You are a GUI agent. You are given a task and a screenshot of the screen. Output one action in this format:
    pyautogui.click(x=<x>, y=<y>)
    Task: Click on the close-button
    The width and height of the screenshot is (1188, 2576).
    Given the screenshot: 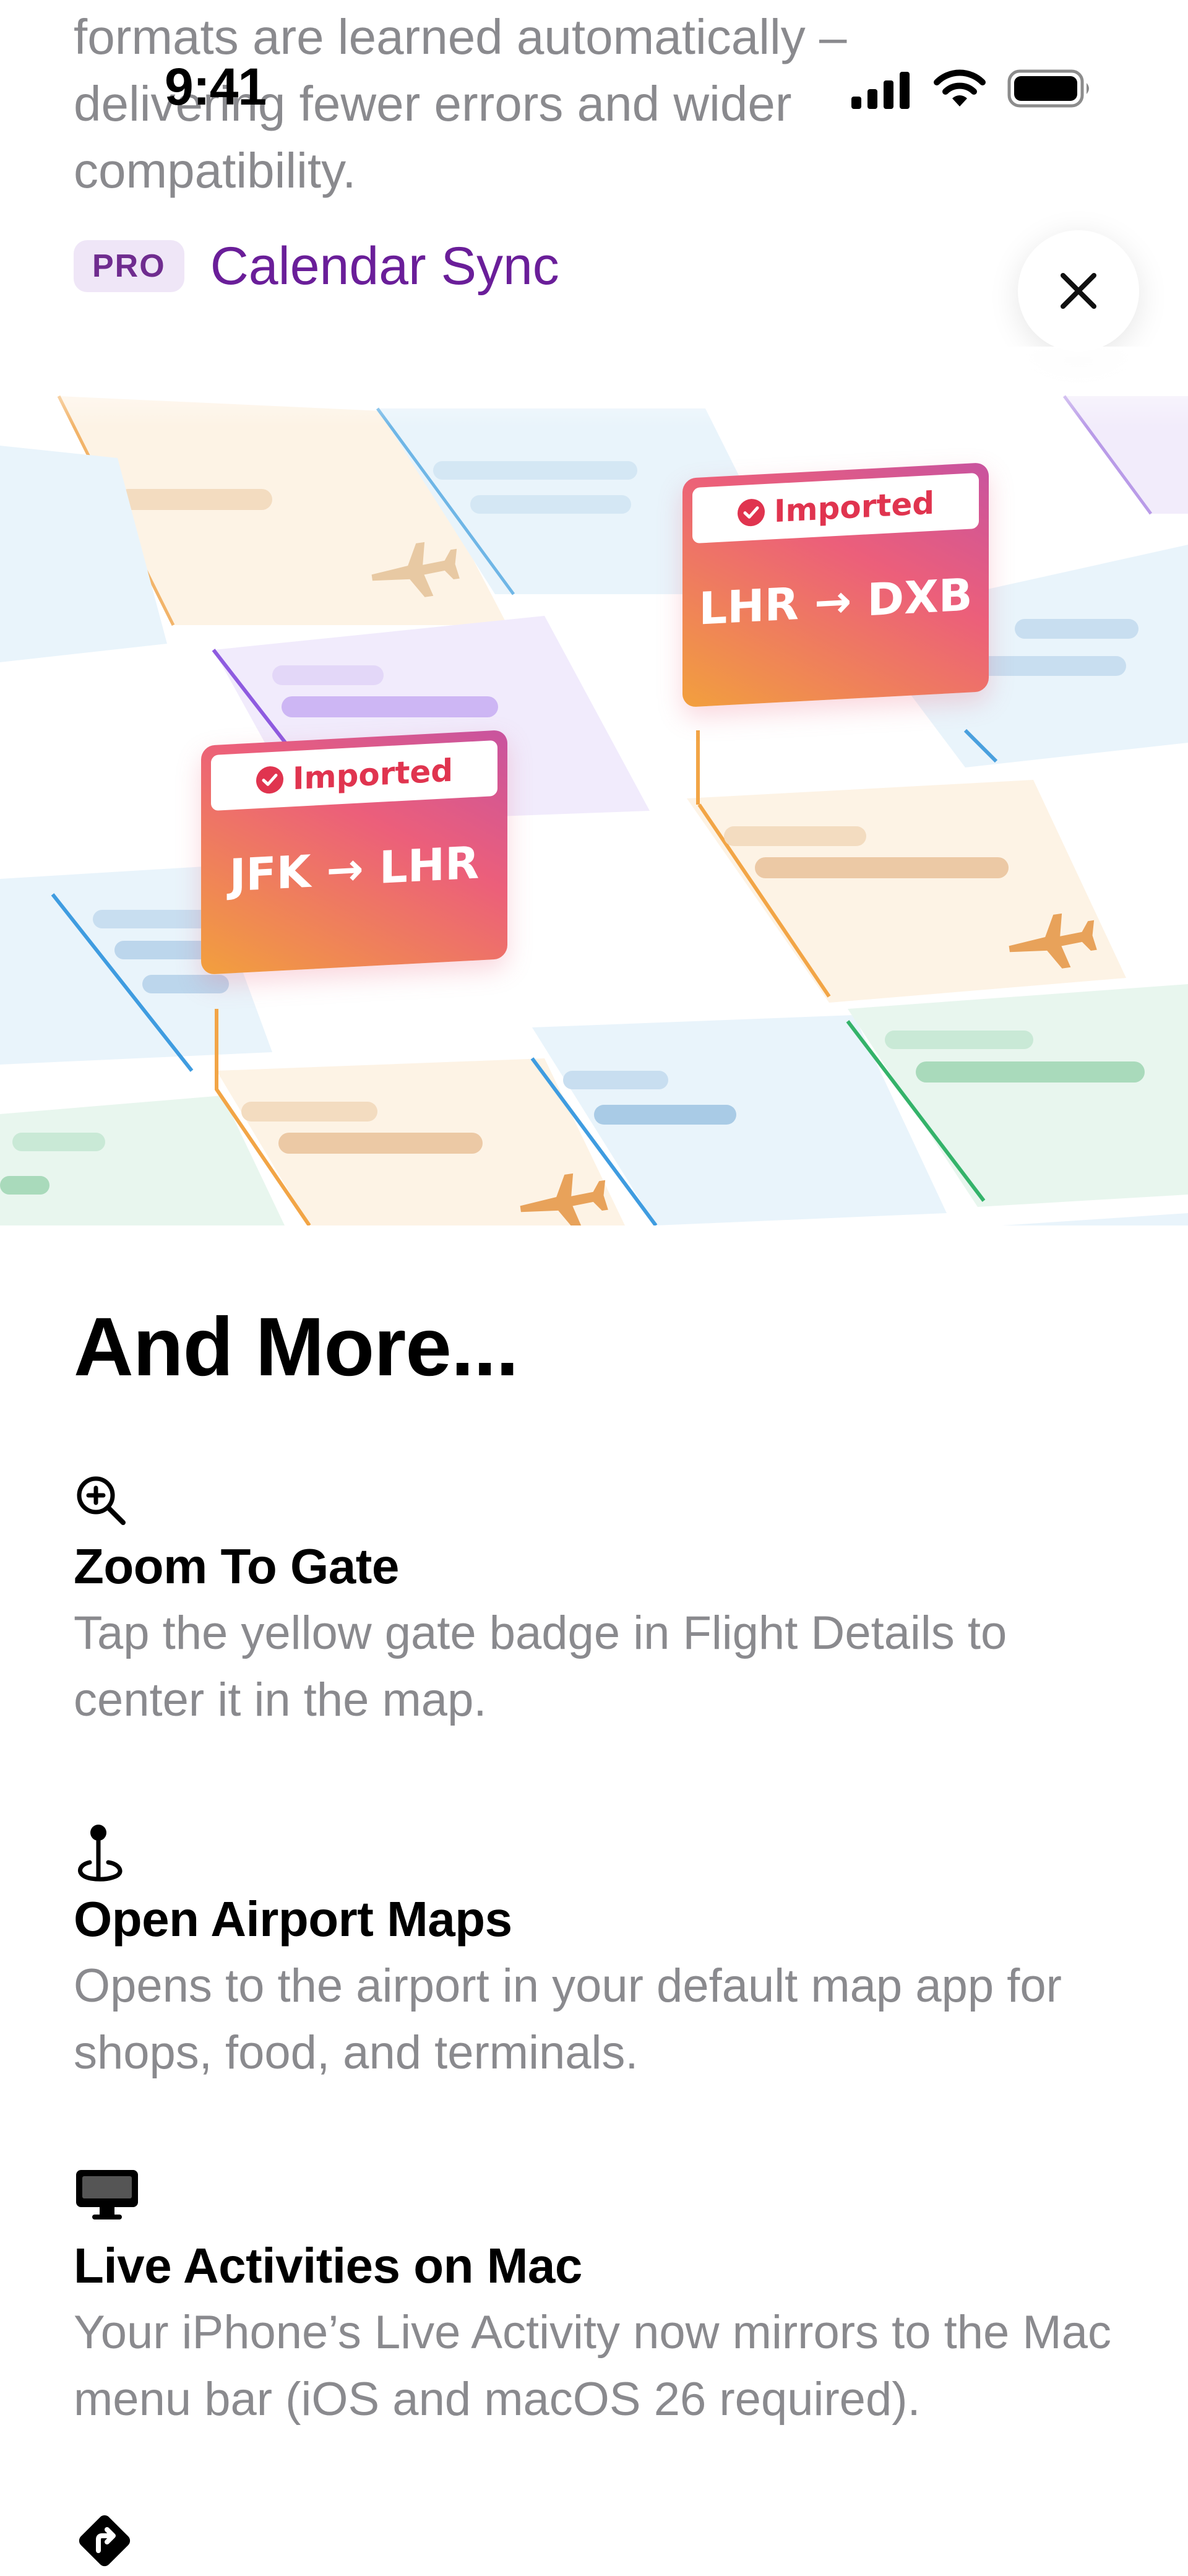 What is the action you would take?
    pyautogui.click(x=1078, y=291)
    